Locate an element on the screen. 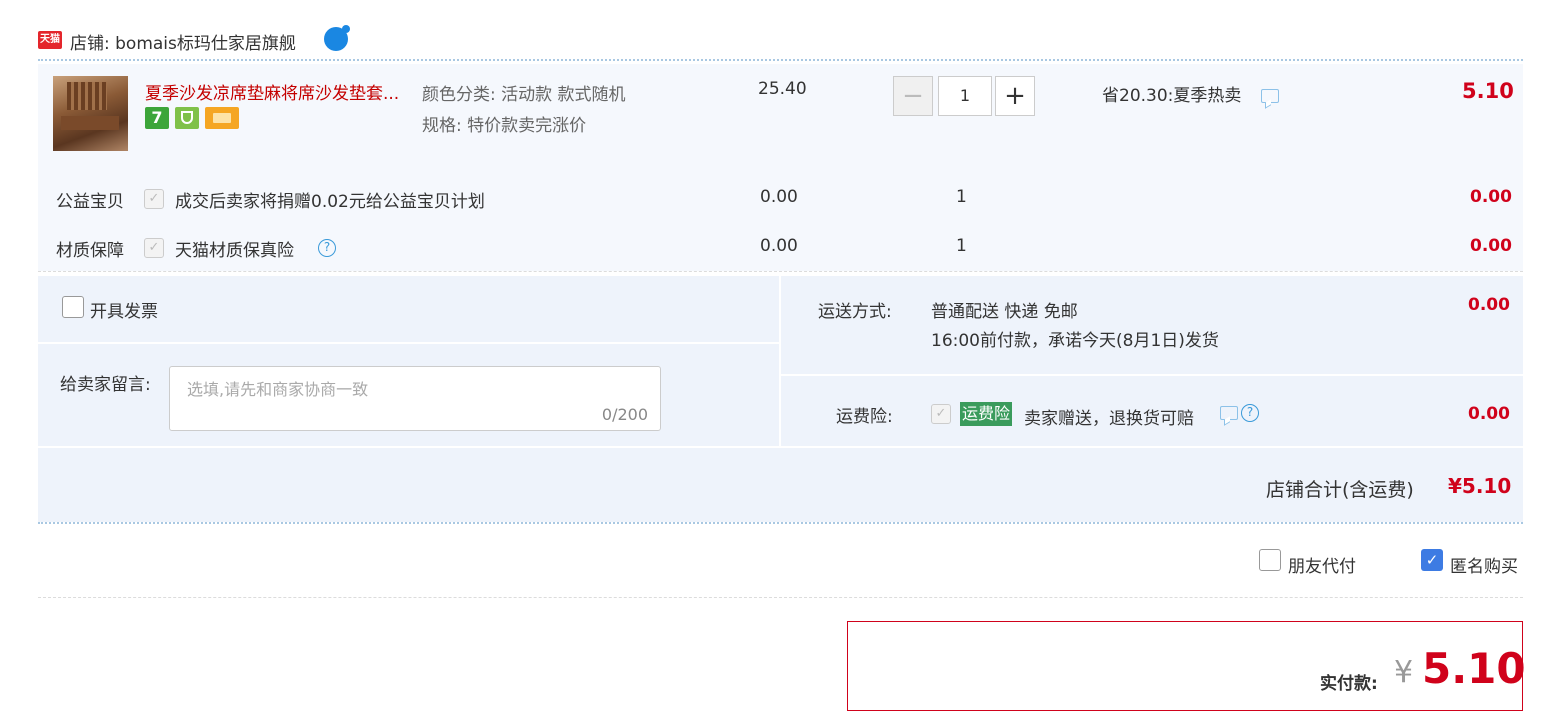 This screenshot has width=1560, height=711. material-desc: 天猫材质保真险 is located at coordinates (234, 251).